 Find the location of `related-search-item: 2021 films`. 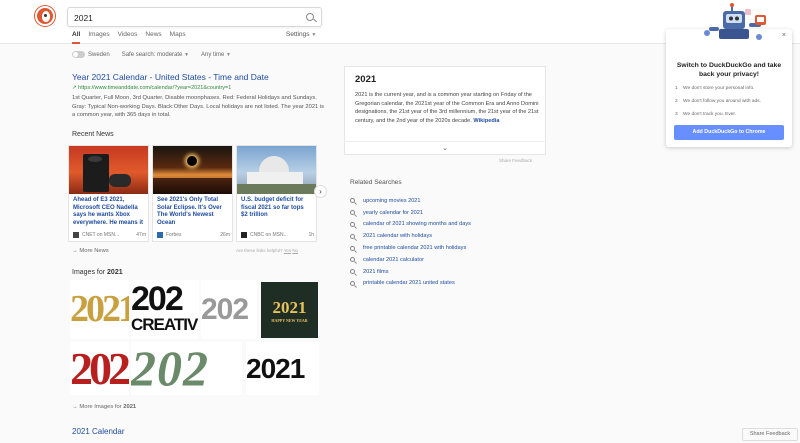

related-search-item: 2021 films is located at coordinates (410, 272).